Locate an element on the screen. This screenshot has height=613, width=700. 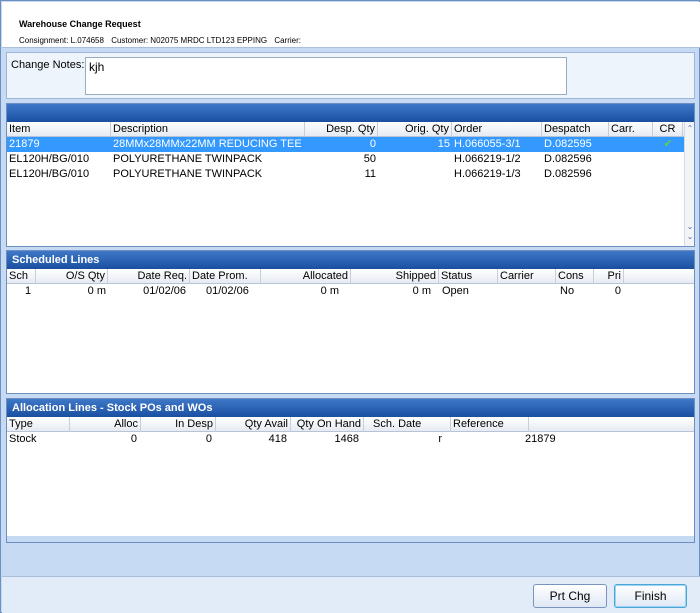
col-qty-on-hand: Qty On Hand is located at coordinates (327, 424).